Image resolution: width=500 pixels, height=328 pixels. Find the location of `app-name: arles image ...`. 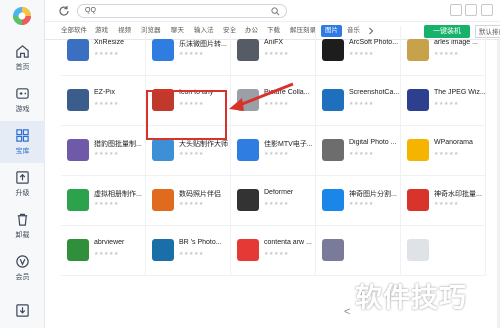

app-name: arles image ... is located at coordinates (456, 42).